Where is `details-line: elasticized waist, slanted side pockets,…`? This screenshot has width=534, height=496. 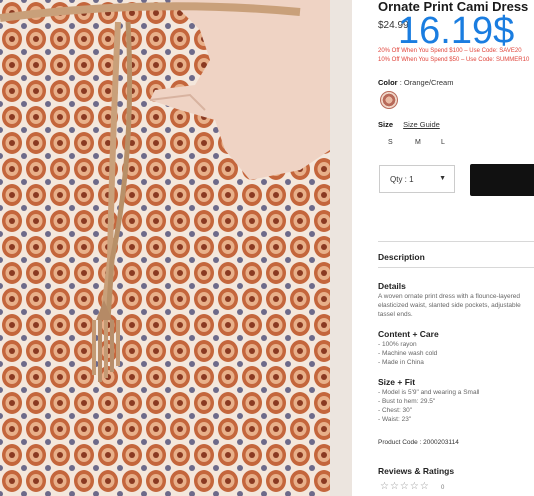
details-line: elasticized waist, slanted side pockets,… is located at coordinates (449, 305).